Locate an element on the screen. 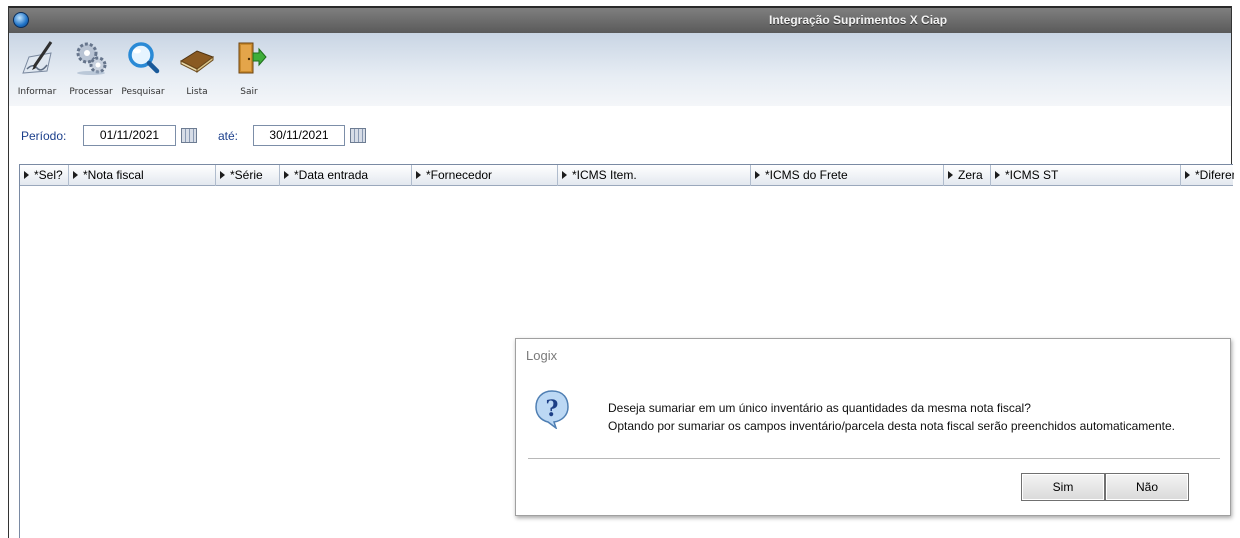 This screenshot has width=1240, height=538. column-header-diferencial: *Diferen is located at coordinates (1207, 175).